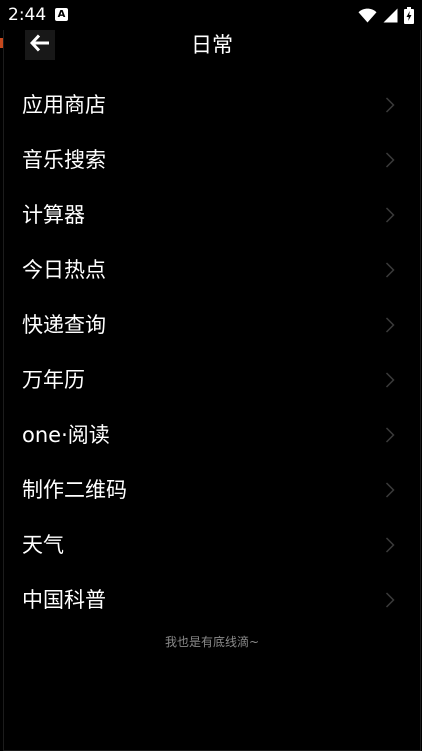 This screenshot has width=422, height=751. Describe the element at coordinates (64, 324) in the screenshot. I see `menu-item-label: 快递查询` at that location.